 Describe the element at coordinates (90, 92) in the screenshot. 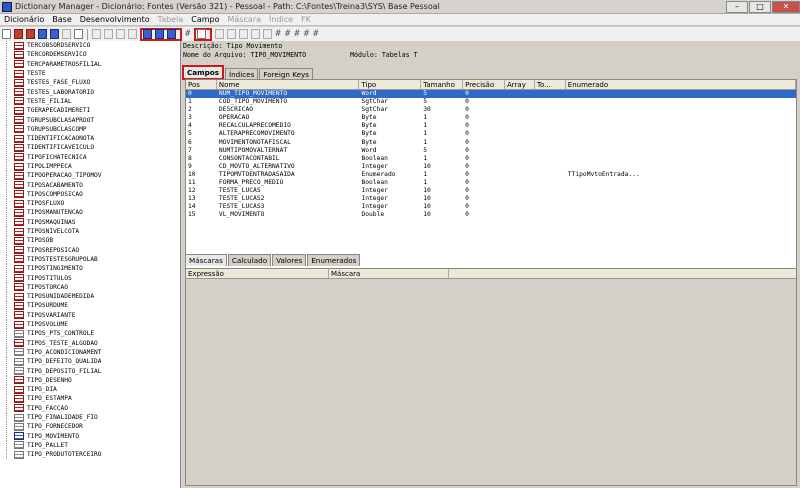

I see `tree-item: TESTES_LABORATORIO` at that location.